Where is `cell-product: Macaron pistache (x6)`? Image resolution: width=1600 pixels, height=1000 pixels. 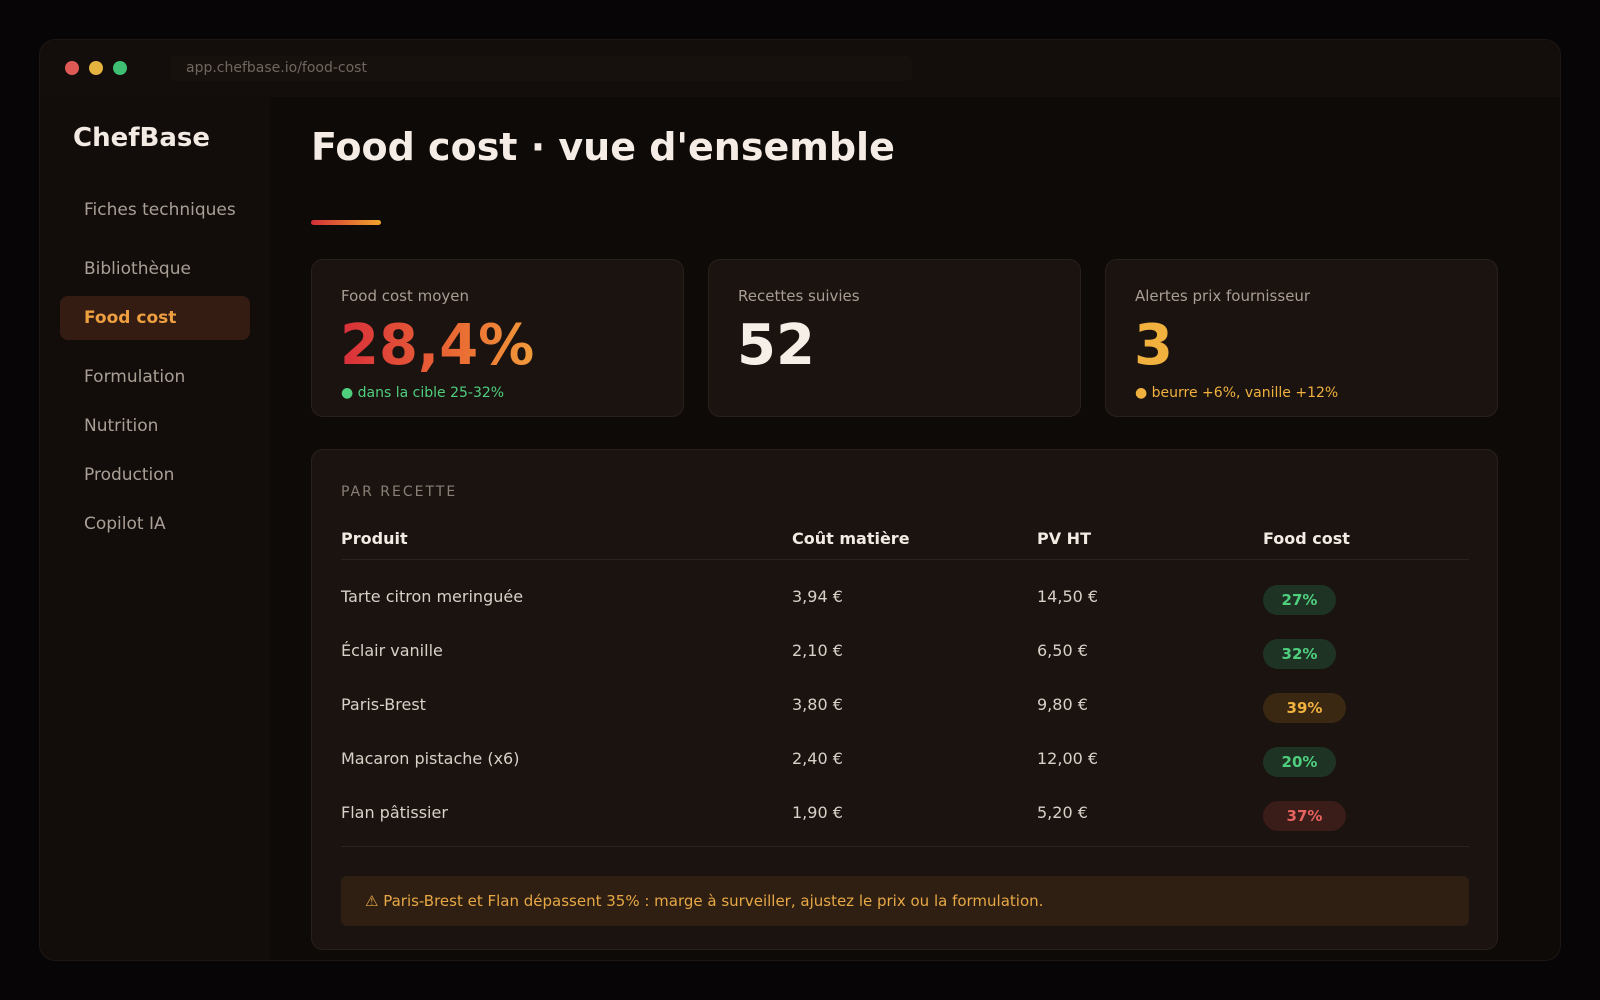
cell-product: Macaron pistache (x6) is located at coordinates (430, 758).